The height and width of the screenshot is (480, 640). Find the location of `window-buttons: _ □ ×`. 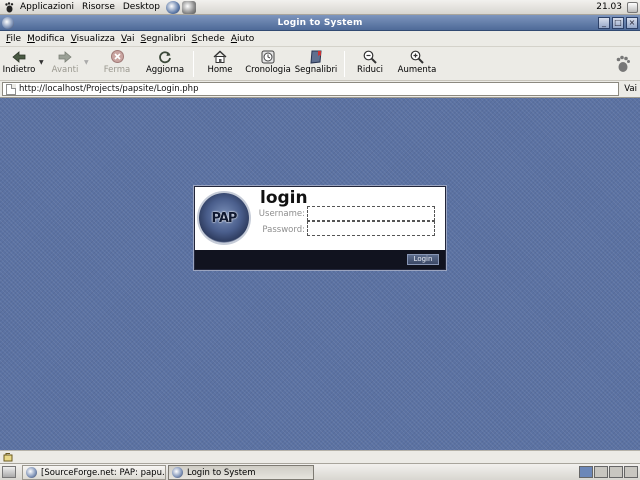

window-buttons: _ □ × is located at coordinates (618, 23).